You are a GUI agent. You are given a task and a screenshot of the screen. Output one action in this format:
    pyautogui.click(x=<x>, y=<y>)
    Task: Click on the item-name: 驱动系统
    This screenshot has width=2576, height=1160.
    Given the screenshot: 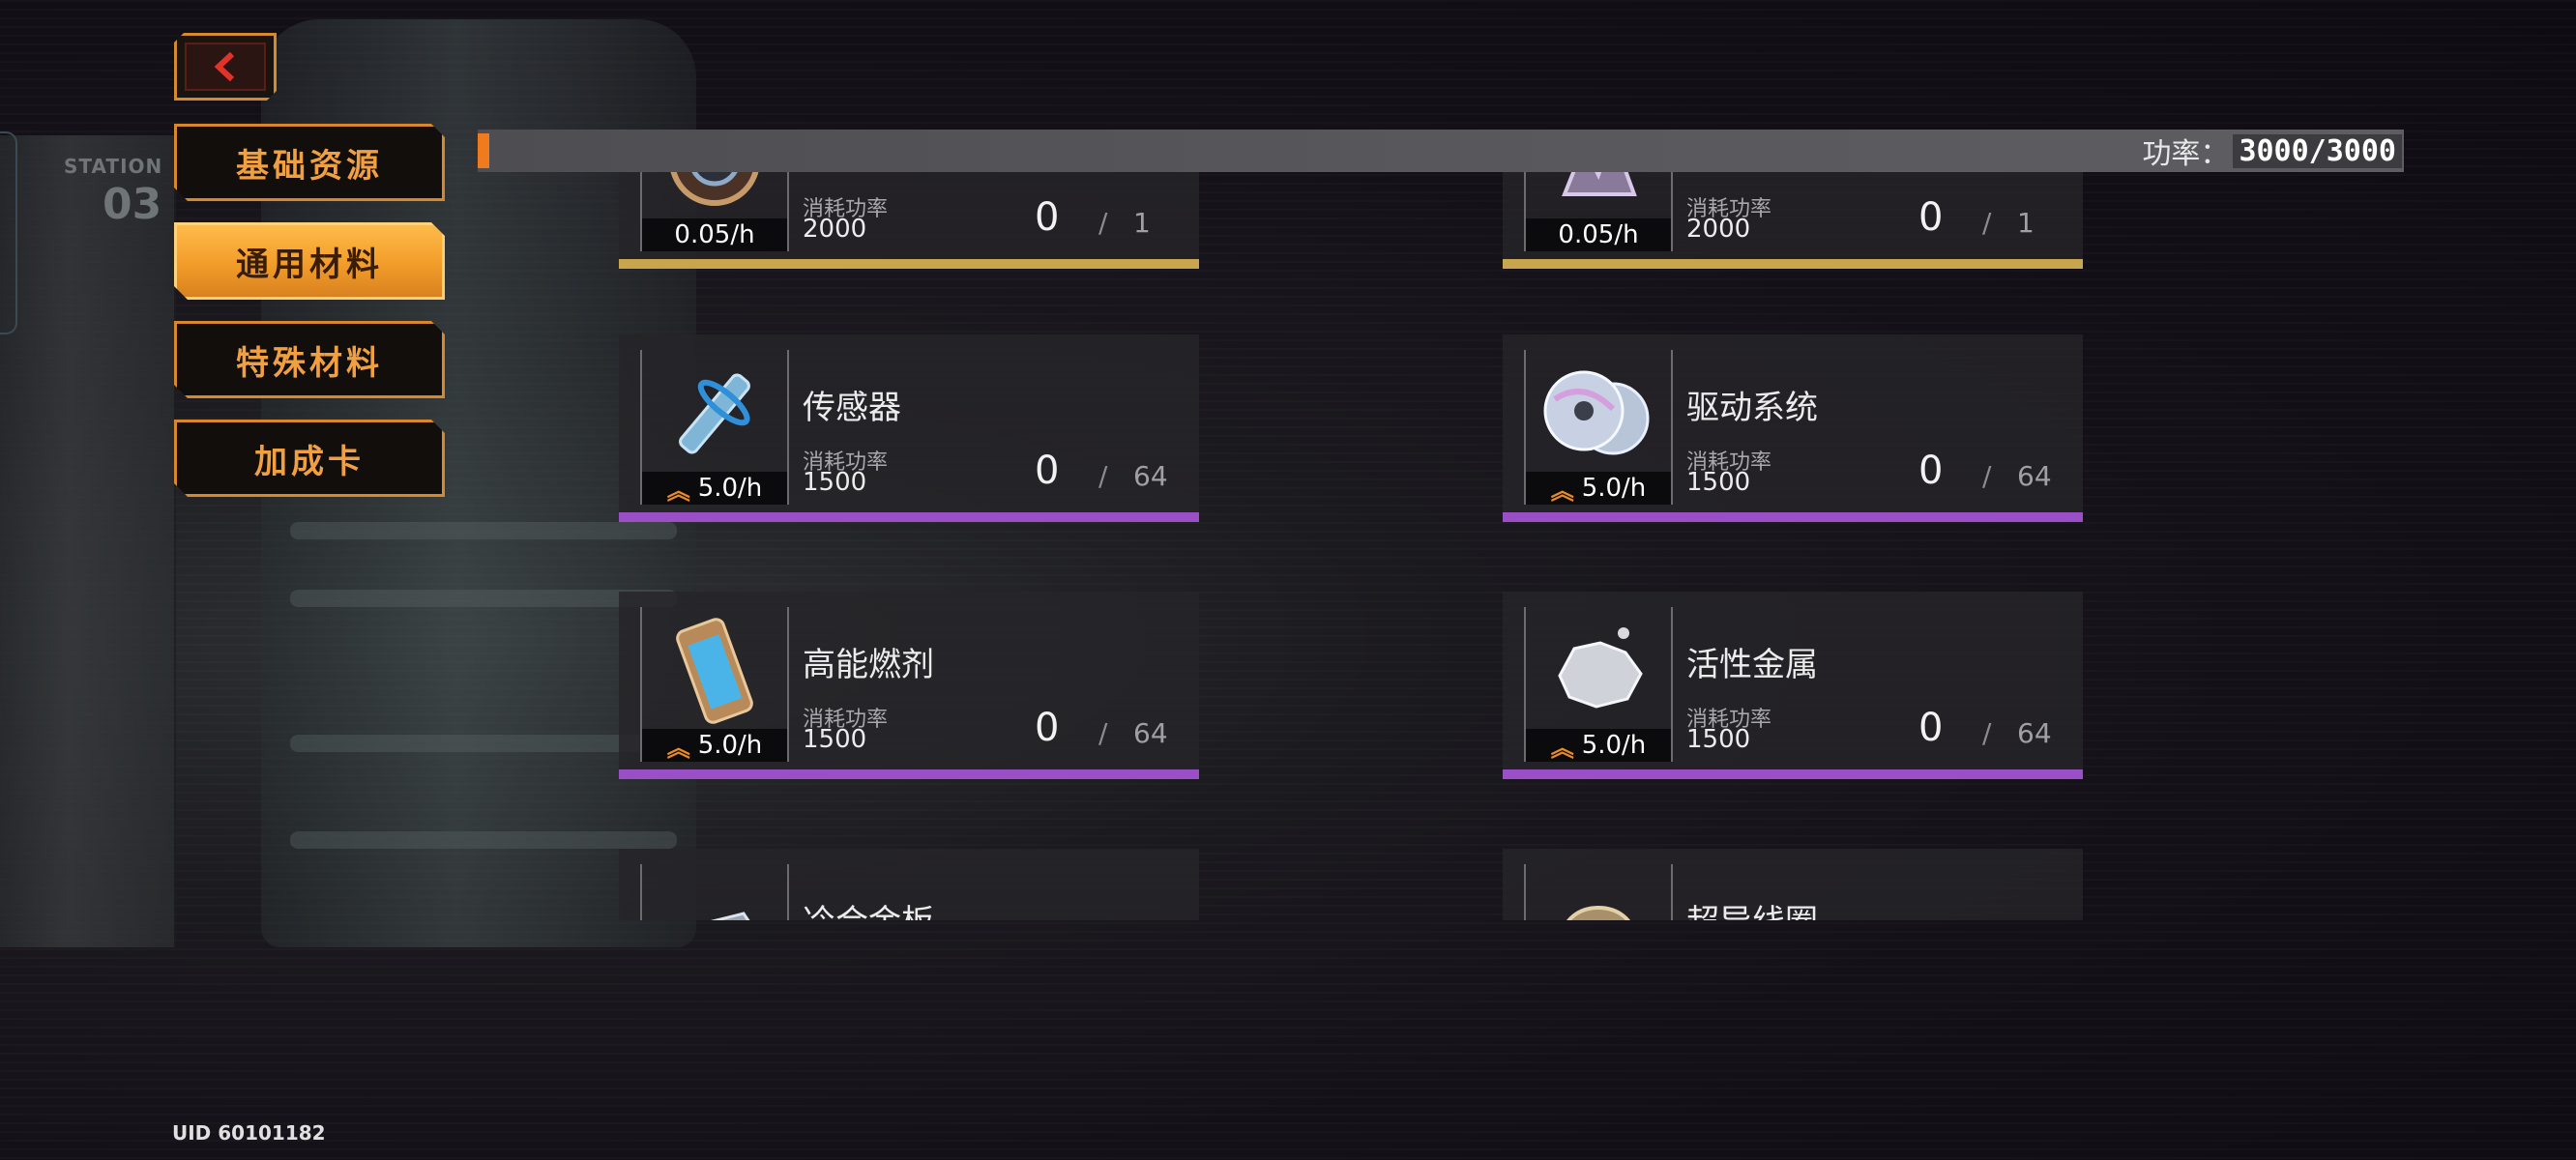 What is the action you would take?
    pyautogui.click(x=1752, y=408)
    